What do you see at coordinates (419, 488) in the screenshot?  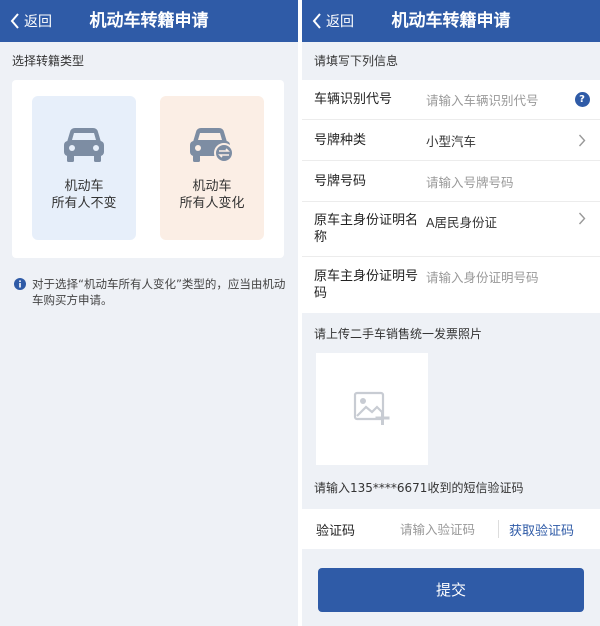 I see `sms-hint: 请输入135****6671收到的短信验证码` at bounding box center [419, 488].